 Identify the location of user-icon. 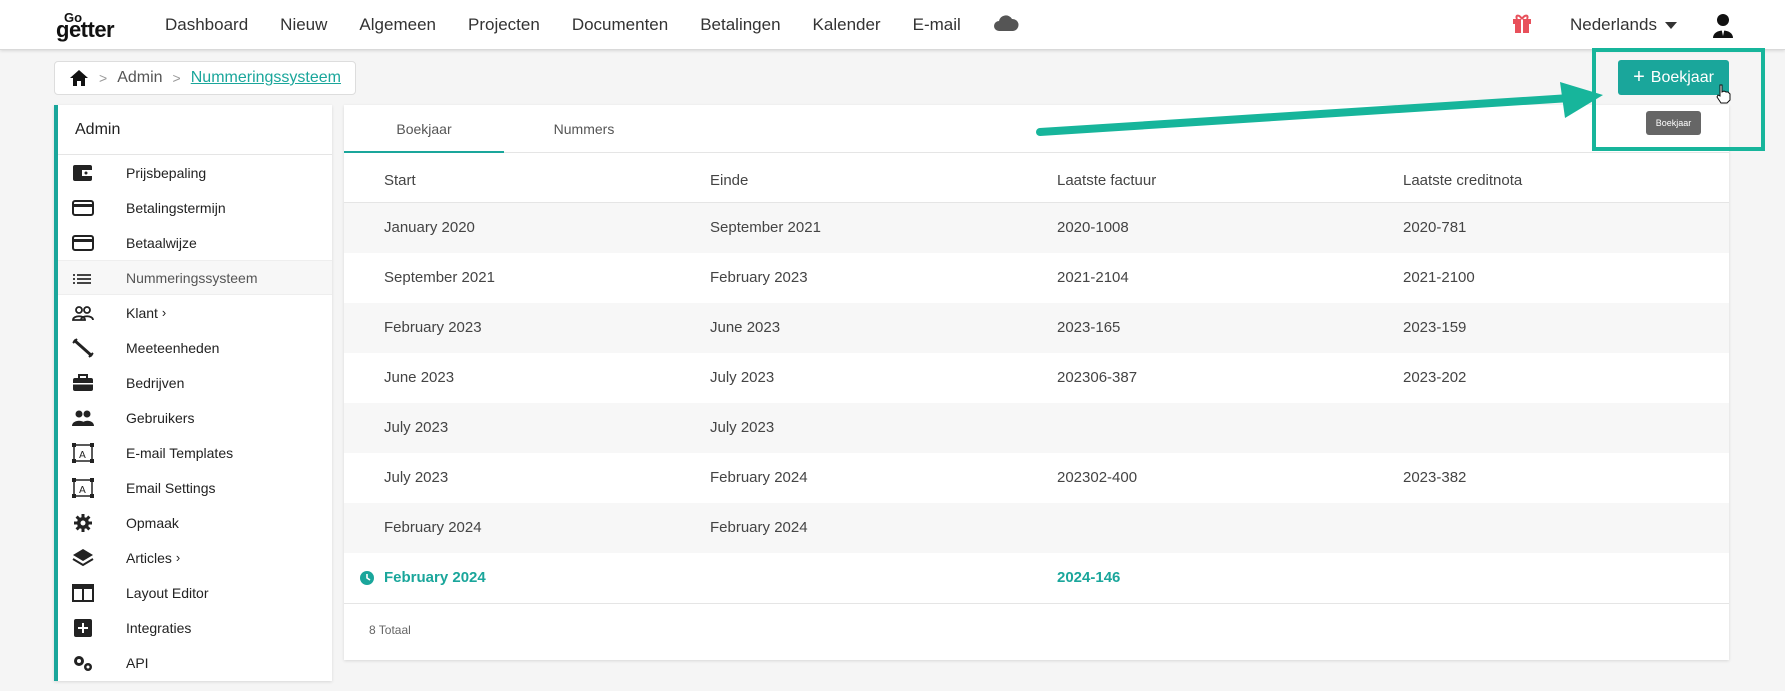
(1723, 25).